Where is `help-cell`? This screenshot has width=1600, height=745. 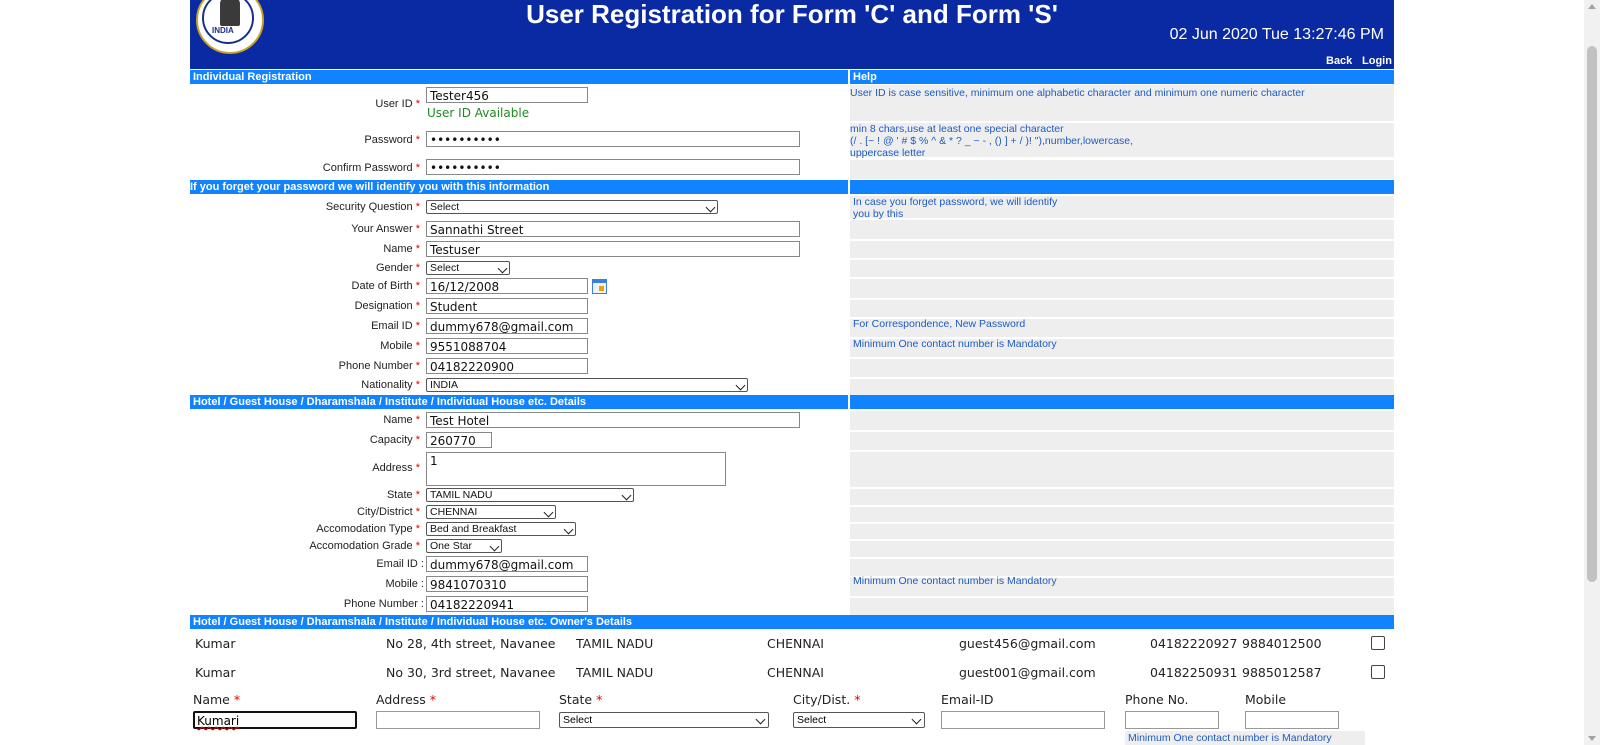
help-cell is located at coordinates (1122, 169).